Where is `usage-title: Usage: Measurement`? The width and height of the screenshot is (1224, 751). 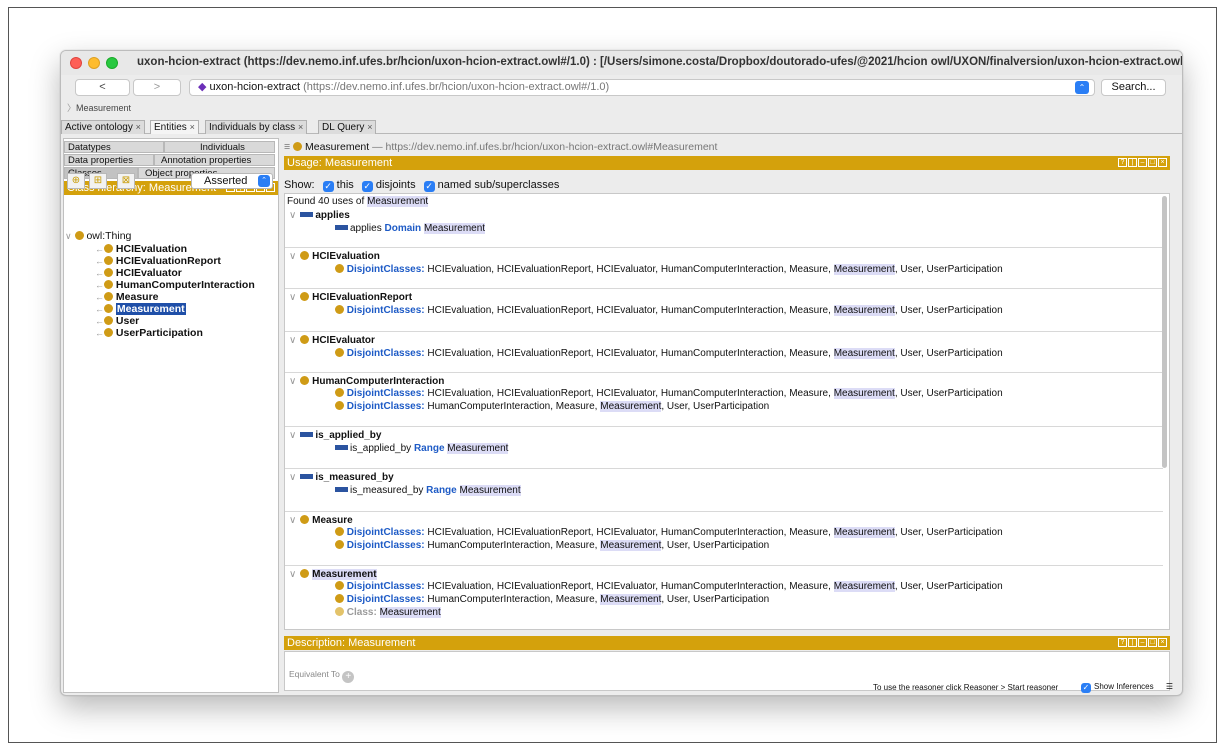 usage-title: Usage: Measurement is located at coordinates (340, 163).